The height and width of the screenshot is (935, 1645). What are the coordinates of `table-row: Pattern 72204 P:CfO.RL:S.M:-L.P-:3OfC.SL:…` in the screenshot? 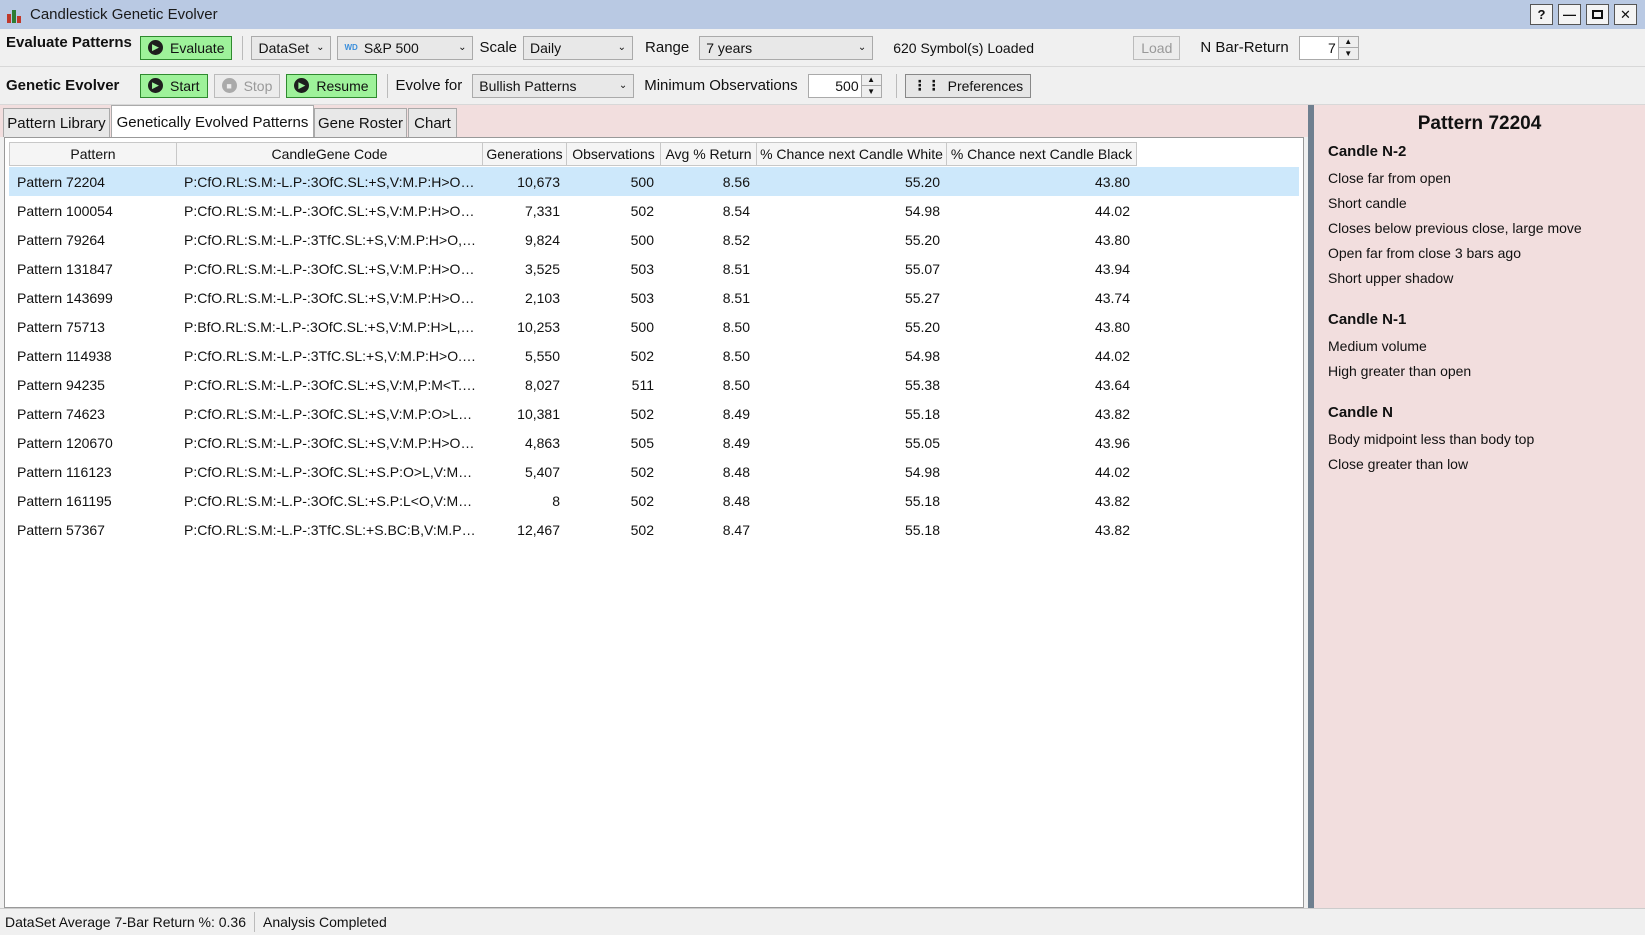 It's located at (654, 181).